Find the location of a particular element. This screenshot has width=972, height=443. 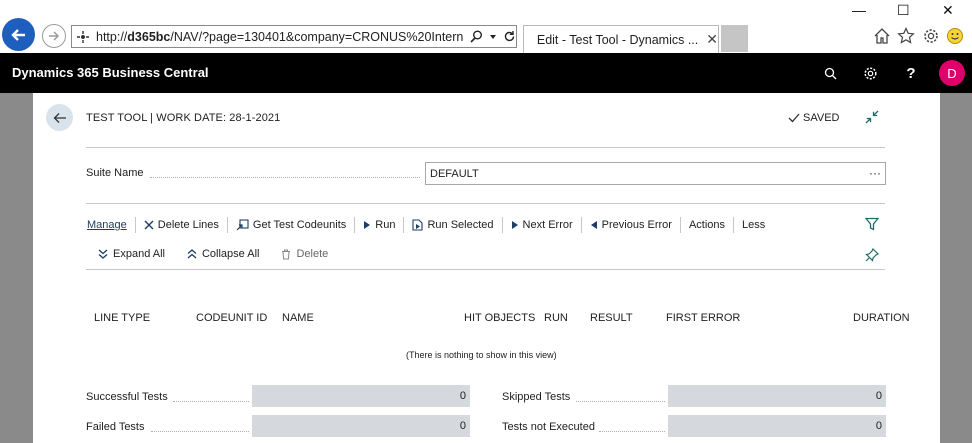

secondary-action-bar: Expand All Collapse All Delete is located at coordinates (213, 254).